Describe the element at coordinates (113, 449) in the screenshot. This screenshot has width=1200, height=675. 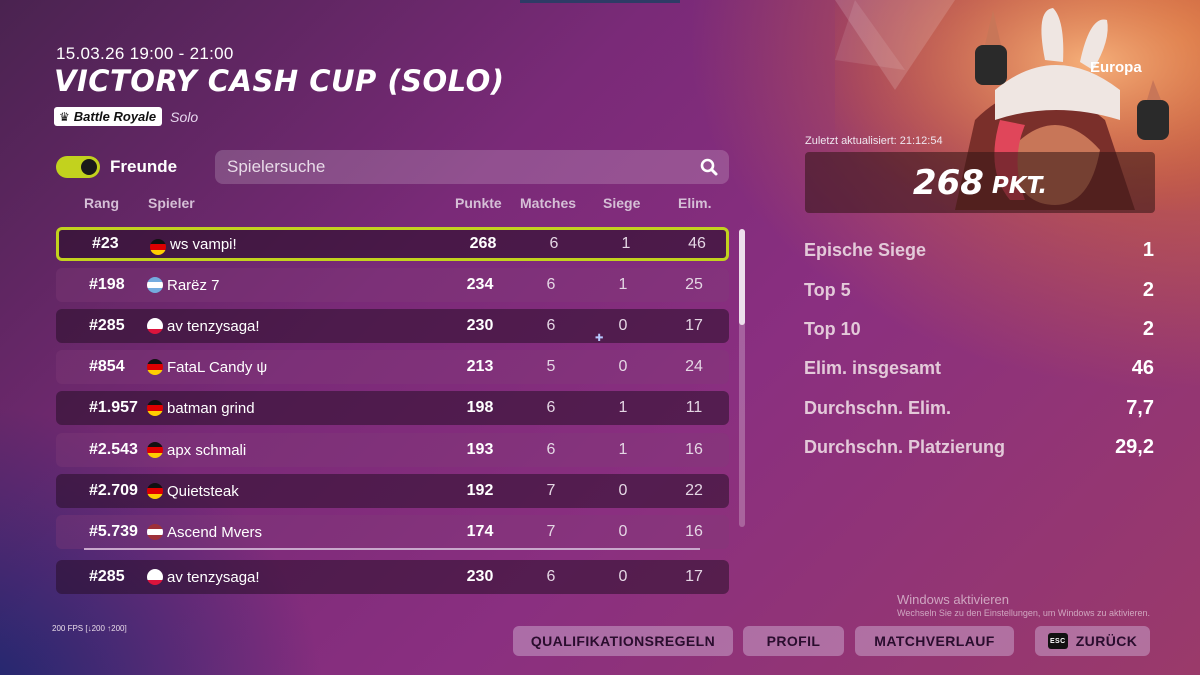
I see `rank-cell: #2.543` at that location.